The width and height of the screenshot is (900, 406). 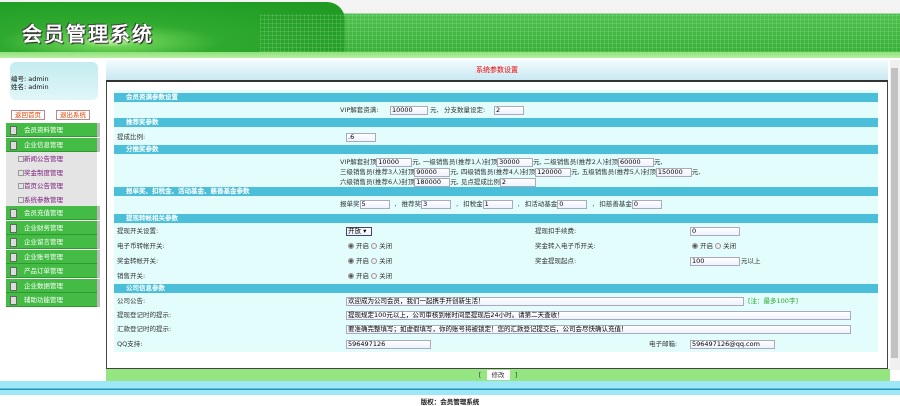 What do you see at coordinates (496, 218) in the screenshot?
I see `section-header: 提现转帐相关参数` at bounding box center [496, 218].